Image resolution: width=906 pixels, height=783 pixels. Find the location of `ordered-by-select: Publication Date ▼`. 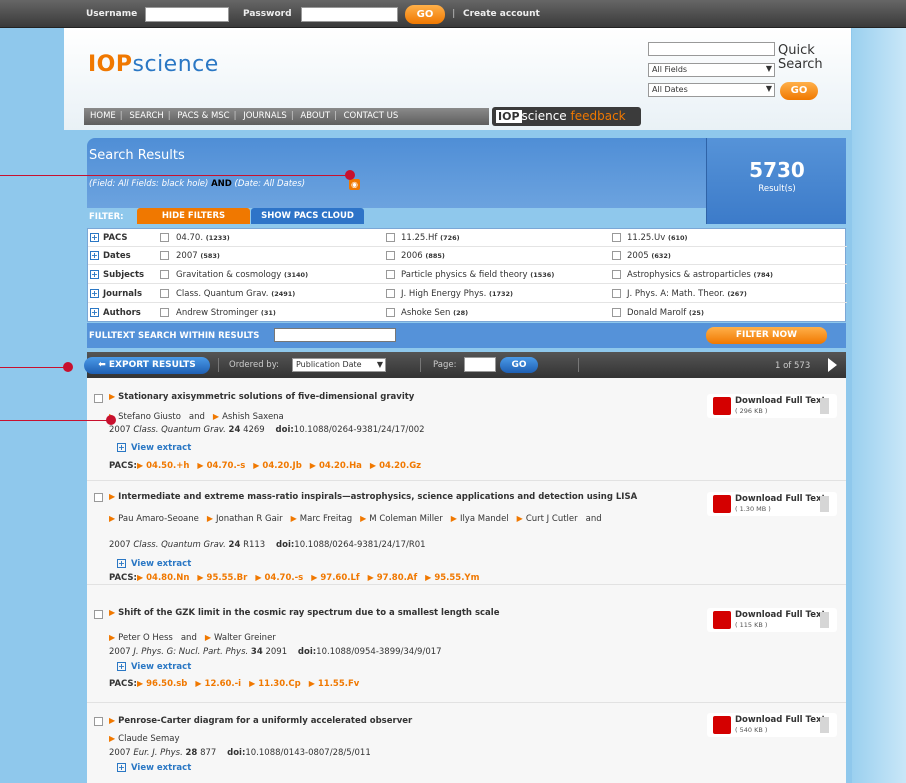

ordered-by-select: Publication Date ▼ is located at coordinates (339, 365).